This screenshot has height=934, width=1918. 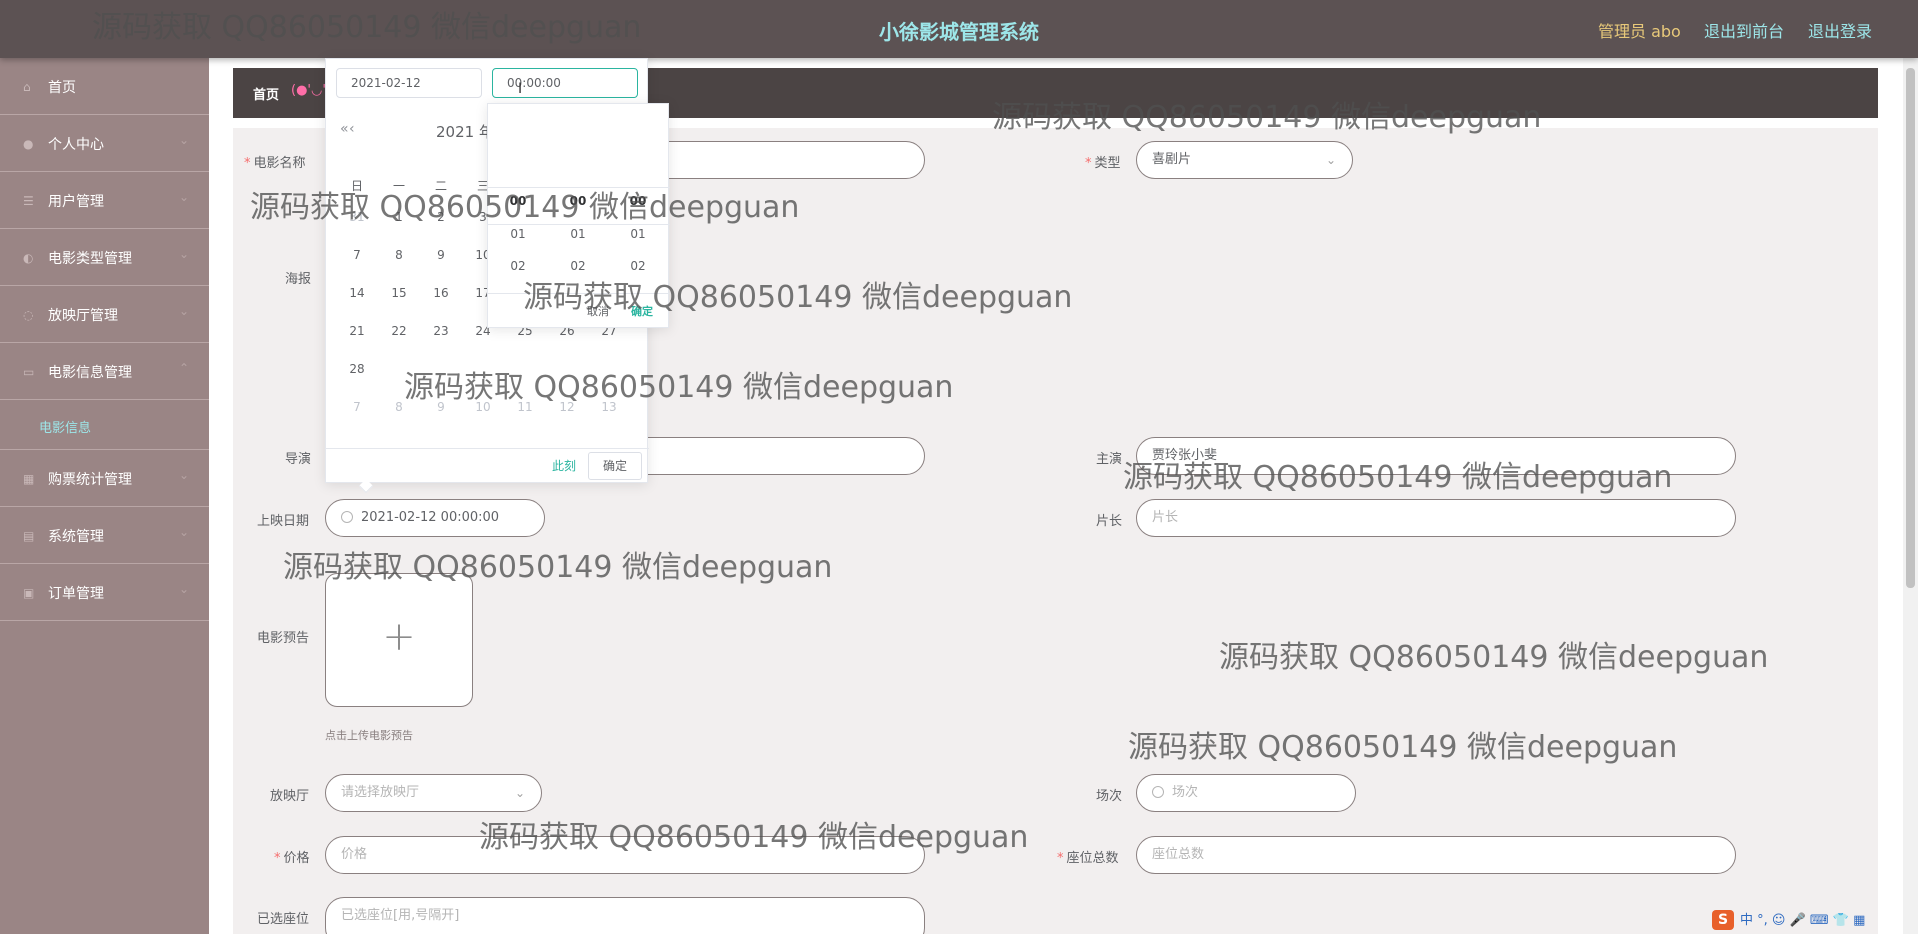 What do you see at coordinates (29, 372) in the screenshot?
I see `film-icon: ▭` at bounding box center [29, 372].